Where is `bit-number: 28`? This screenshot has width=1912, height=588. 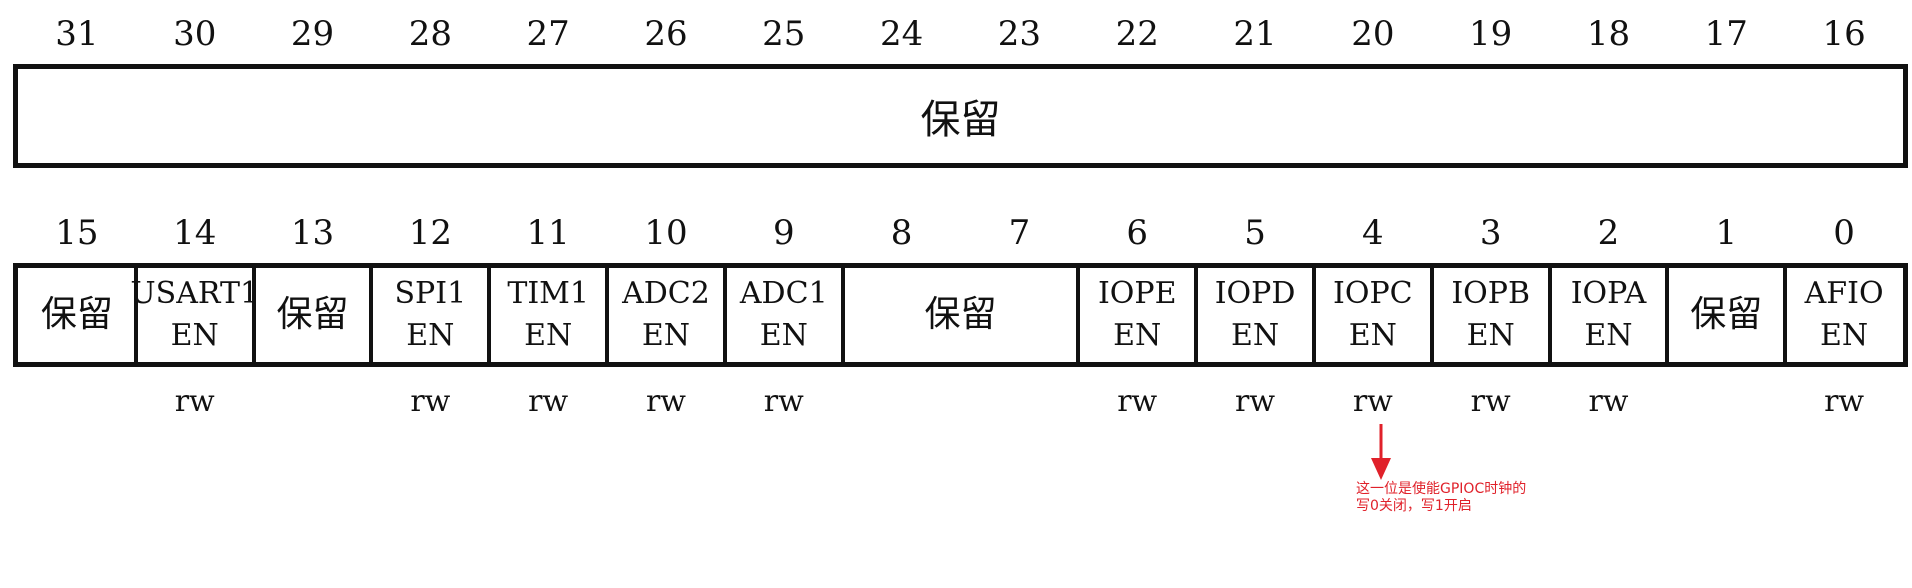
bit-number: 28 is located at coordinates (430, 34).